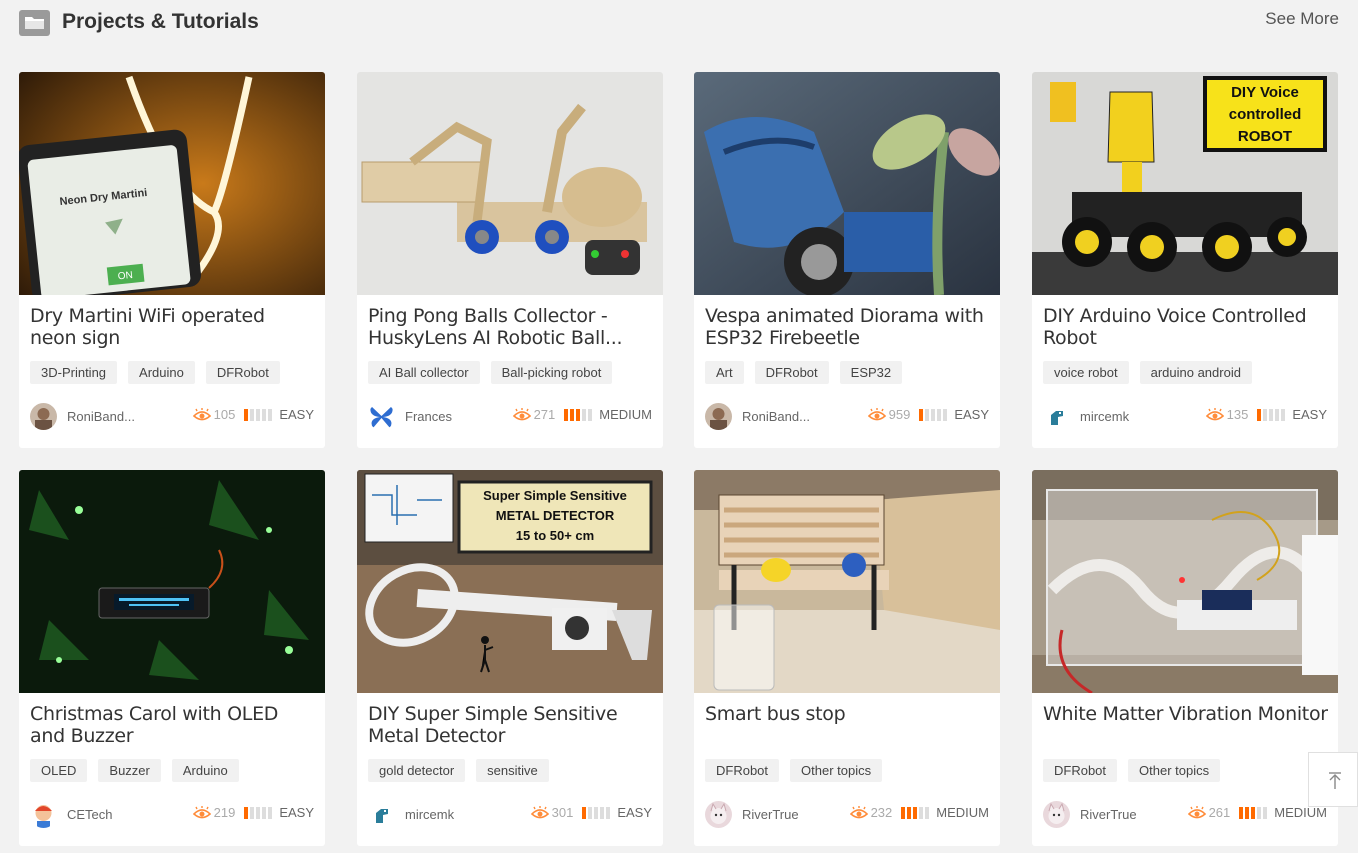  Describe the element at coordinates (424, 372) in the screenshot. I see `tag: AI Ball collector` at that location.